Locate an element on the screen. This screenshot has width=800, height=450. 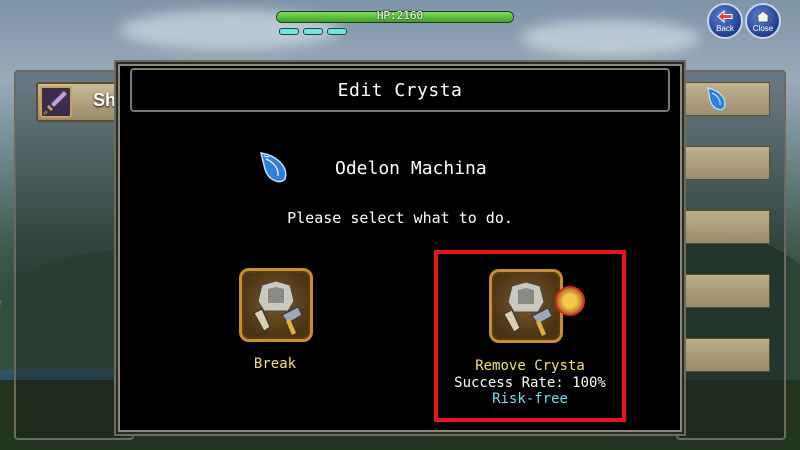
crysta-name: Odelon Machina is located at coordinates (411, 168).